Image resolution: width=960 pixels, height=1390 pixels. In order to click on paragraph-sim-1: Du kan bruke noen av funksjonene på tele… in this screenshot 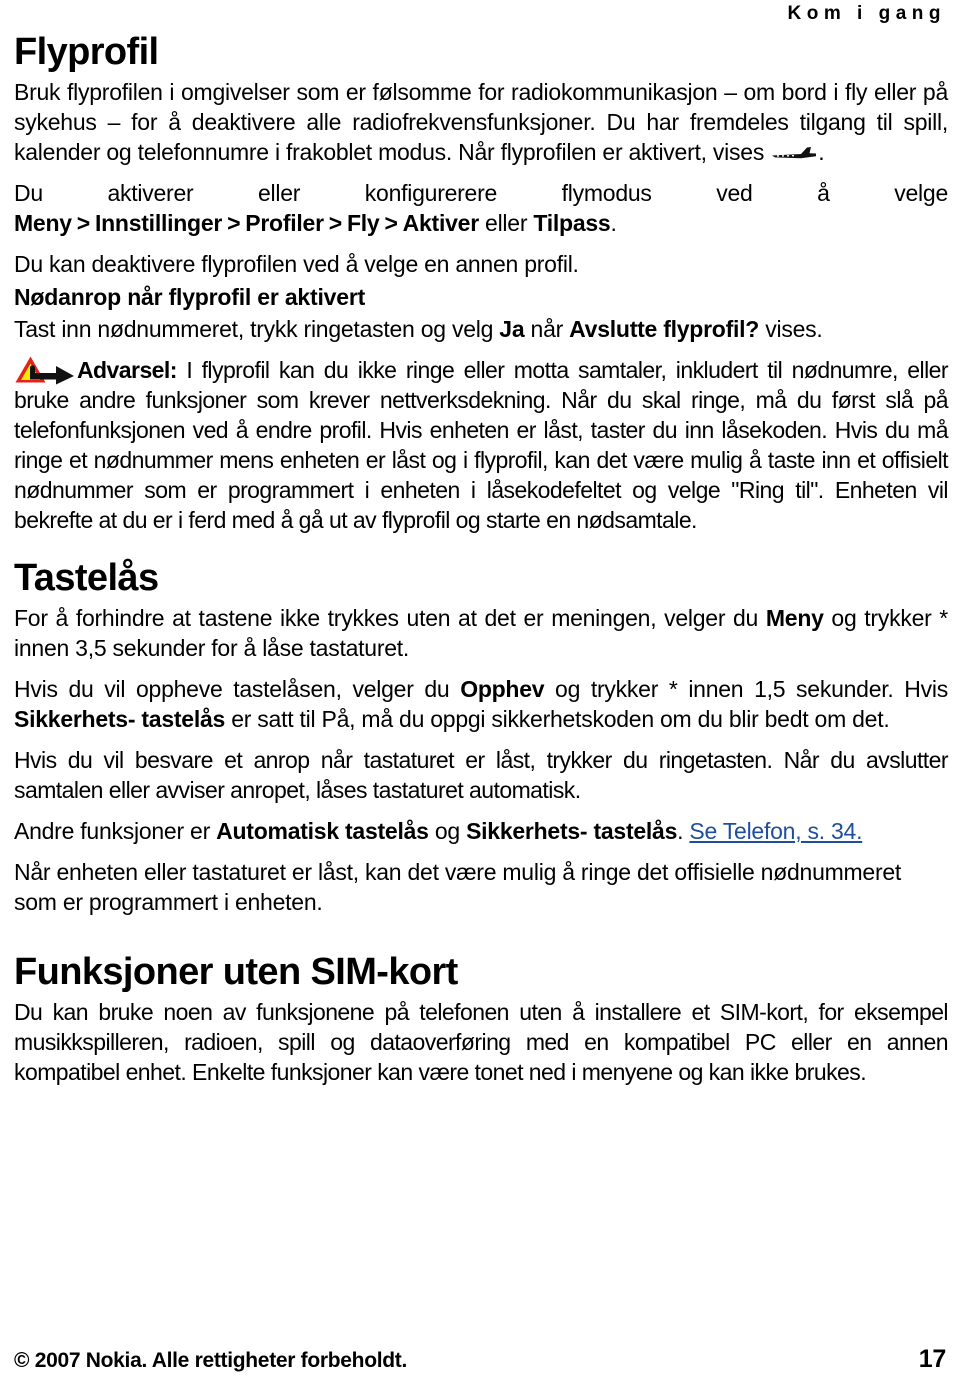, I will do `click(481, 1042)`.